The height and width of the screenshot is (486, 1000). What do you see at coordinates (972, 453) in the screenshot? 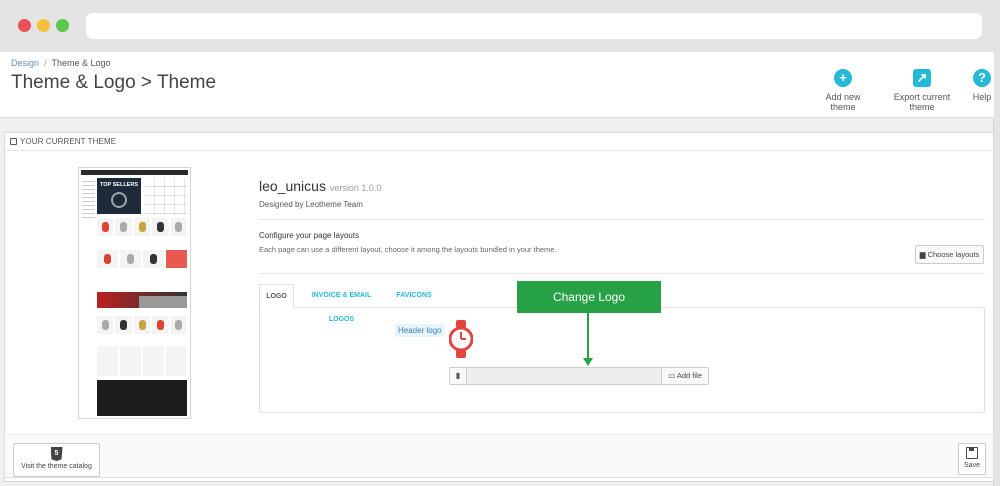
I see `floppy-disk-icon` at bounding box center [972, 453].